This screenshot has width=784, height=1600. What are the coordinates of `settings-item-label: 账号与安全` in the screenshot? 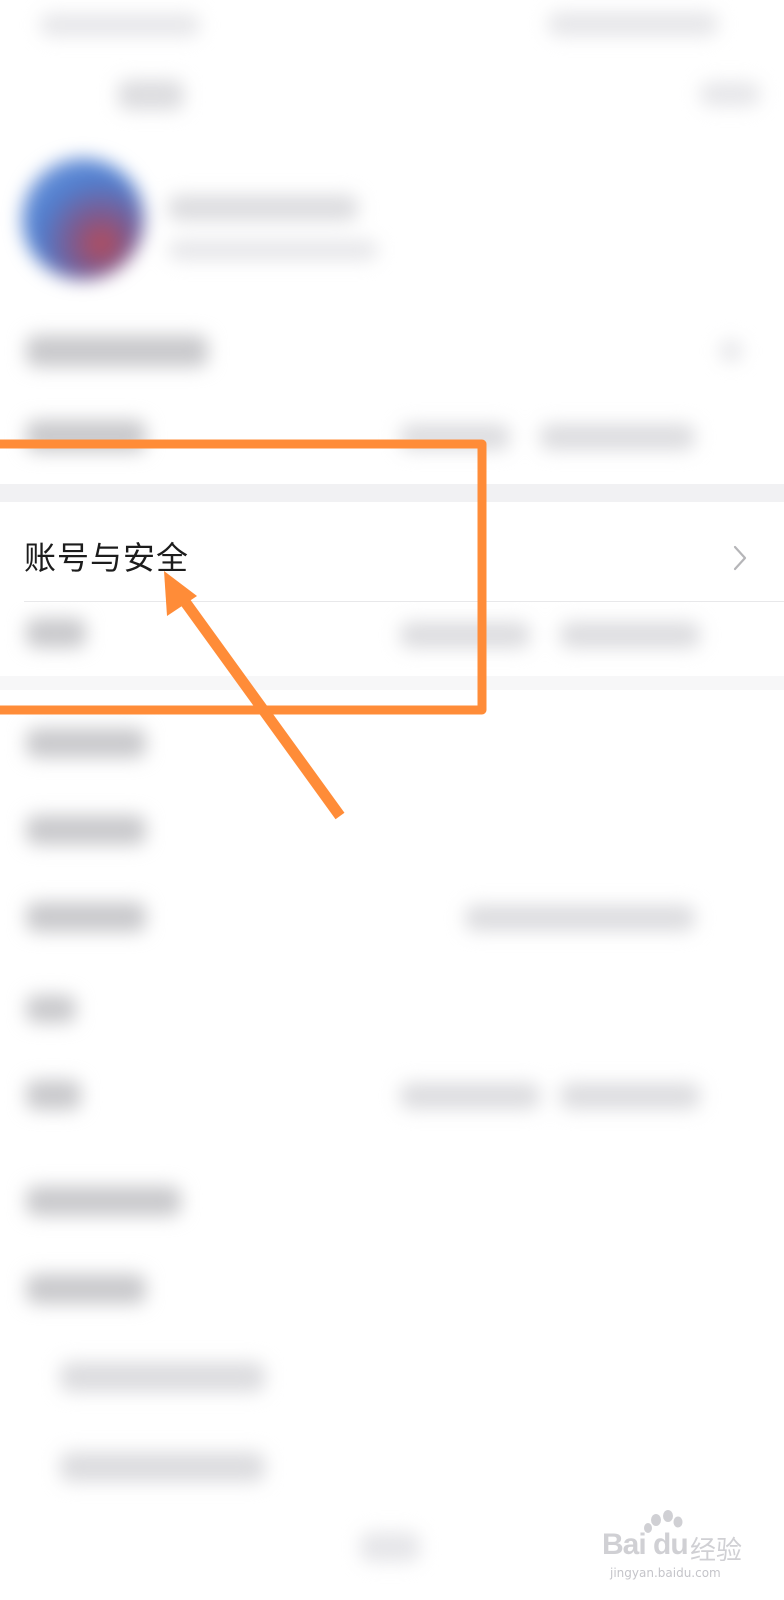 It's located at (107, 558).